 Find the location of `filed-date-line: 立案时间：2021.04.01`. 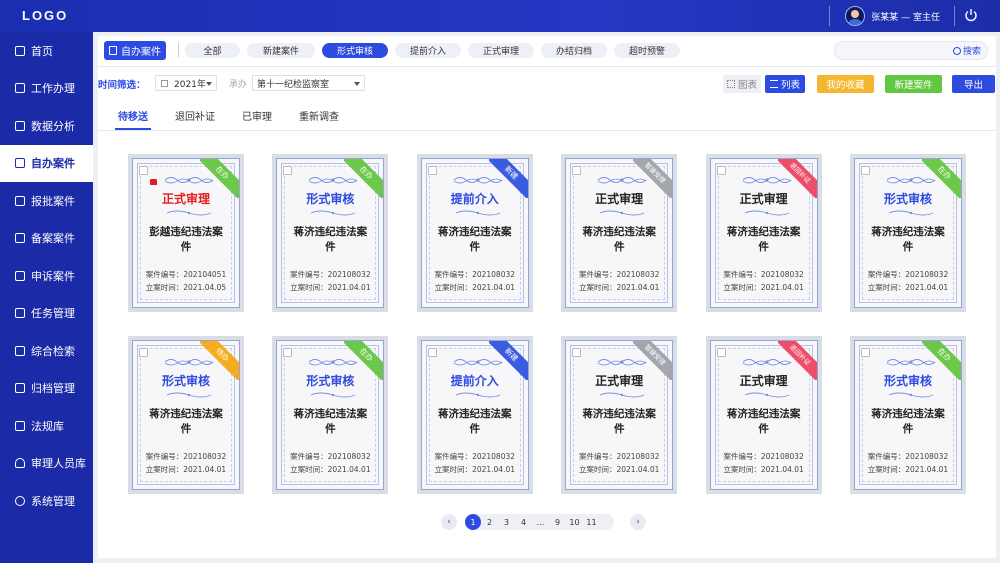

filed-date-line: 立案时间：2021.04.01 is located at coordinates (619, 469).